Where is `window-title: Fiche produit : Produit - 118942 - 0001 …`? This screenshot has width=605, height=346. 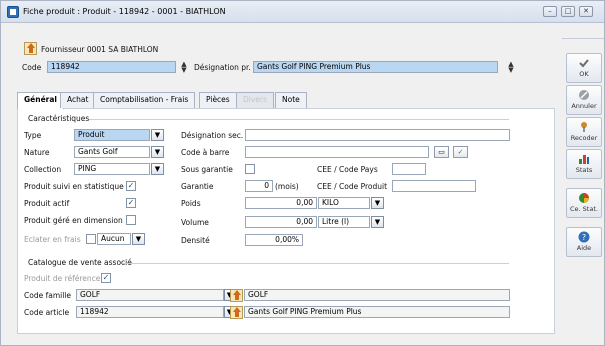 window-title: Fiche produit : Produit - 118942 - 0001 … is located at coordinates (124, 11).